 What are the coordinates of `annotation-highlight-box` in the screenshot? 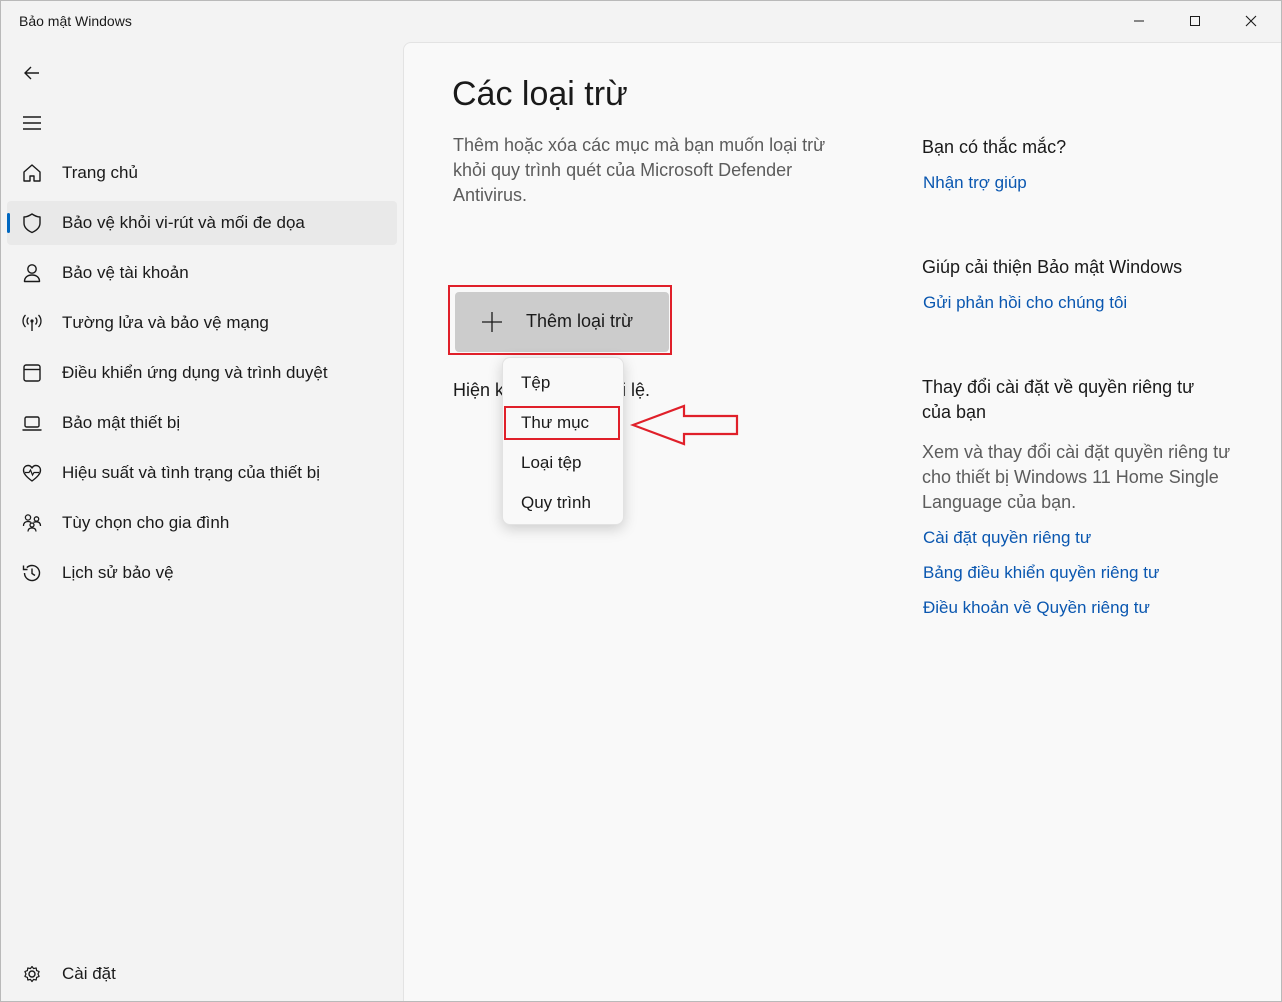 It's located at (562, 423).